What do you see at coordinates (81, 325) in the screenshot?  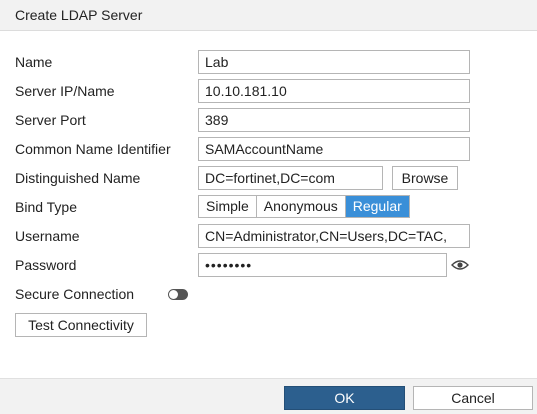 I see `test-connectivity-button: Test Connectivity` at bounding box center [81, 325].